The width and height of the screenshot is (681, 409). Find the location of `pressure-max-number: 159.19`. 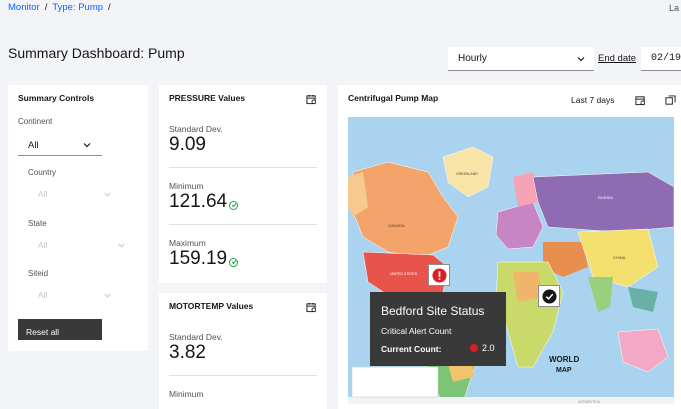

pressure-max-number: 159.19 is located at coordinates (198, 258).